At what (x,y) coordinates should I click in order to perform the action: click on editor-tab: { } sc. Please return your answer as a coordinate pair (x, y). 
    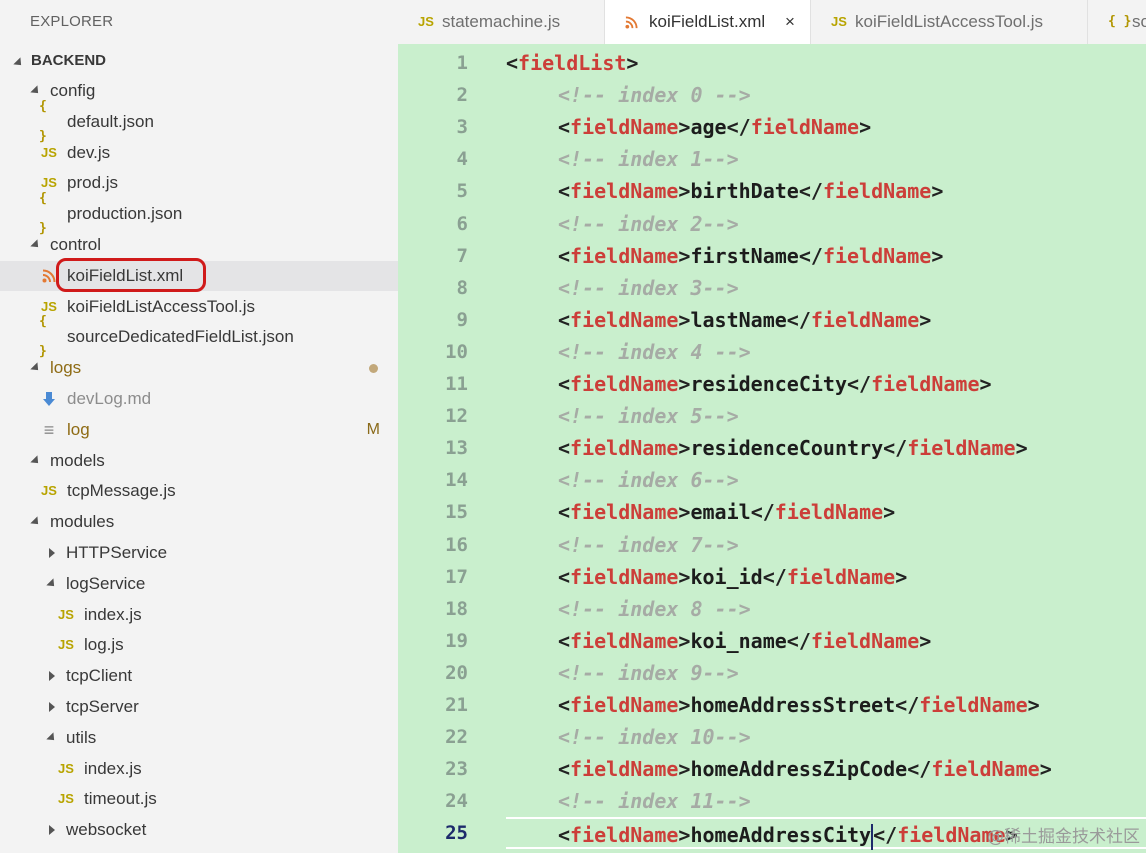
    Looking at the image, I should click on (1117, 22).